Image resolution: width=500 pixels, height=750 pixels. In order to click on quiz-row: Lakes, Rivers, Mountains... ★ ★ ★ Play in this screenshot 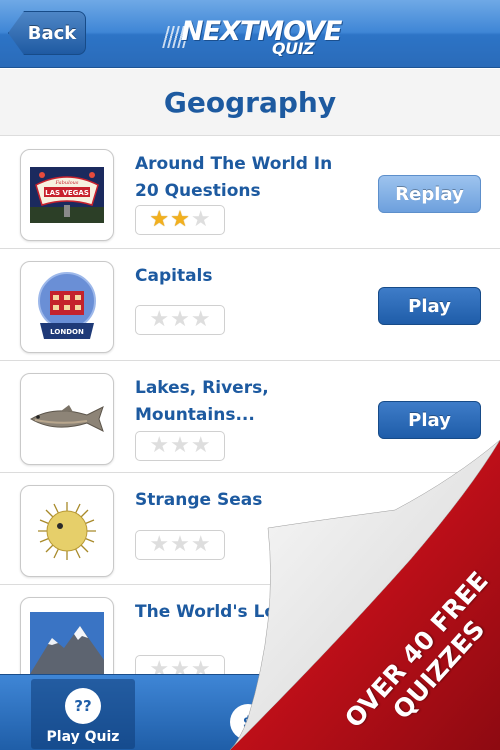, I will do `click(250, 417)`.